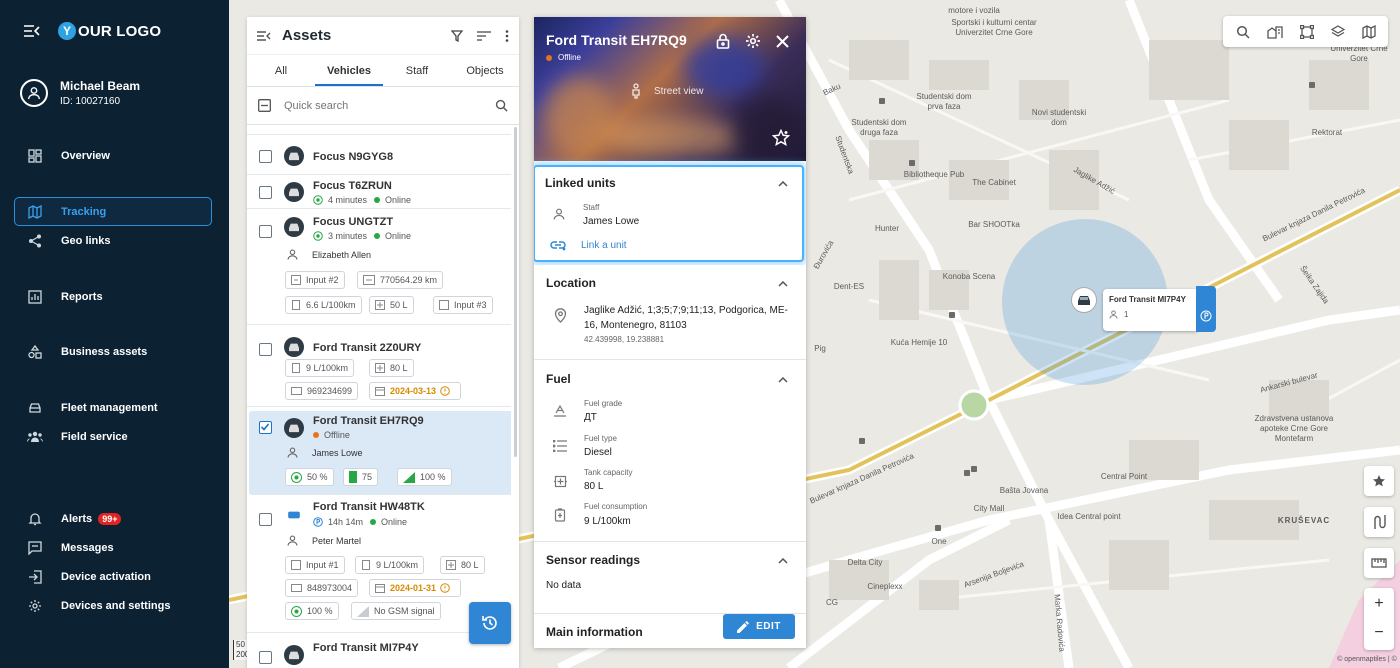 This screenshot has width=1400, height=668. Describe the element at coordinates (1089, 516) in the screenshot. I see `map-label: Idea Central point` at that location.